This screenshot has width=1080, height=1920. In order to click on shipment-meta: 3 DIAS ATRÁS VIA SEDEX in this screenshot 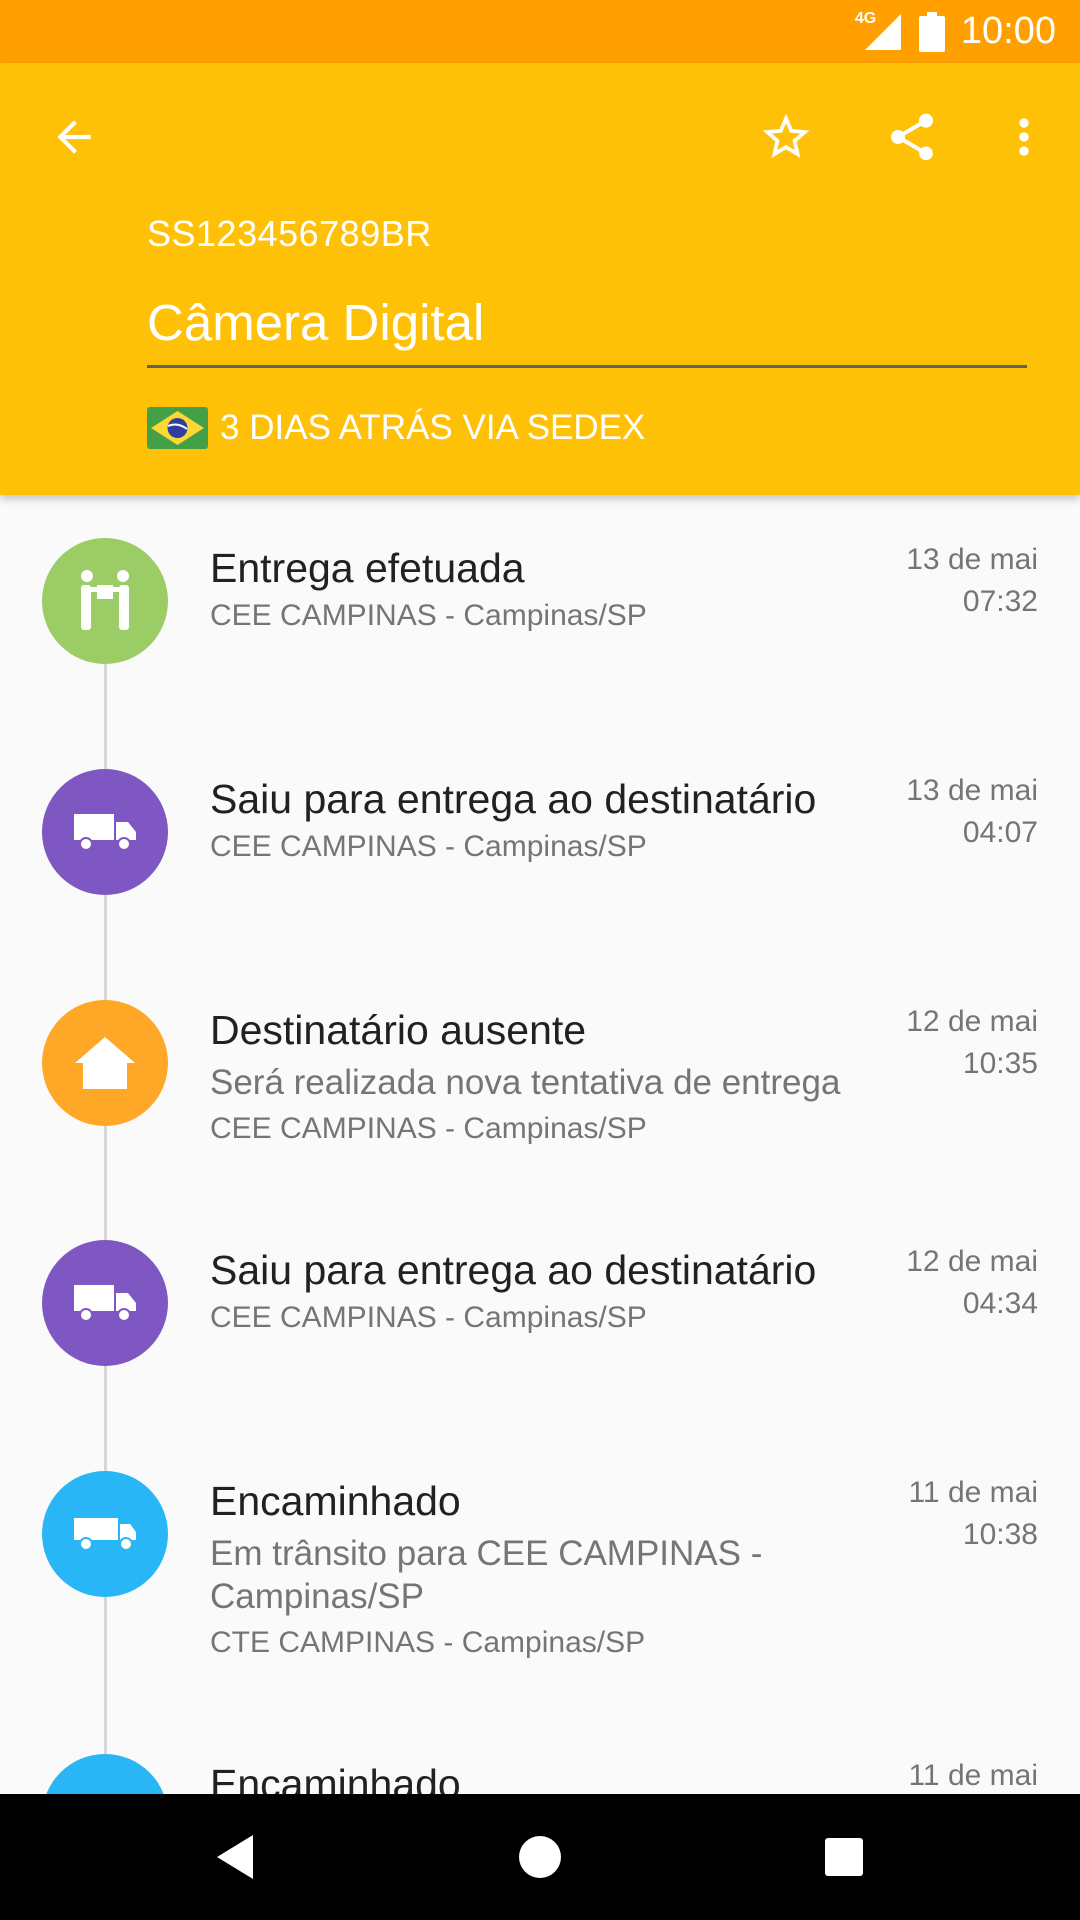, I will do `click(396, 428)`.